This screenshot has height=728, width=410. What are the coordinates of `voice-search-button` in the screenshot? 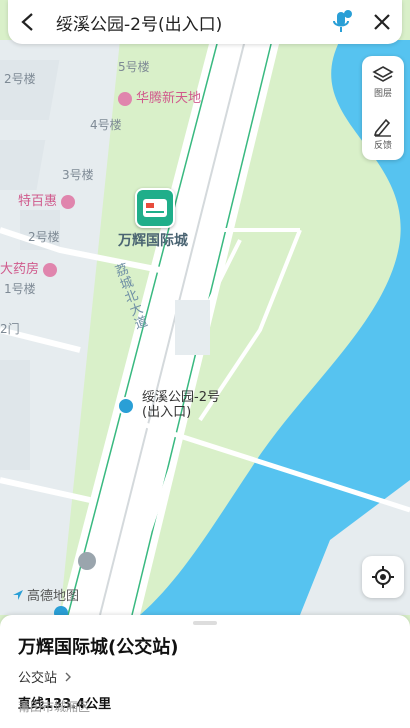 It's located at (342, 22).